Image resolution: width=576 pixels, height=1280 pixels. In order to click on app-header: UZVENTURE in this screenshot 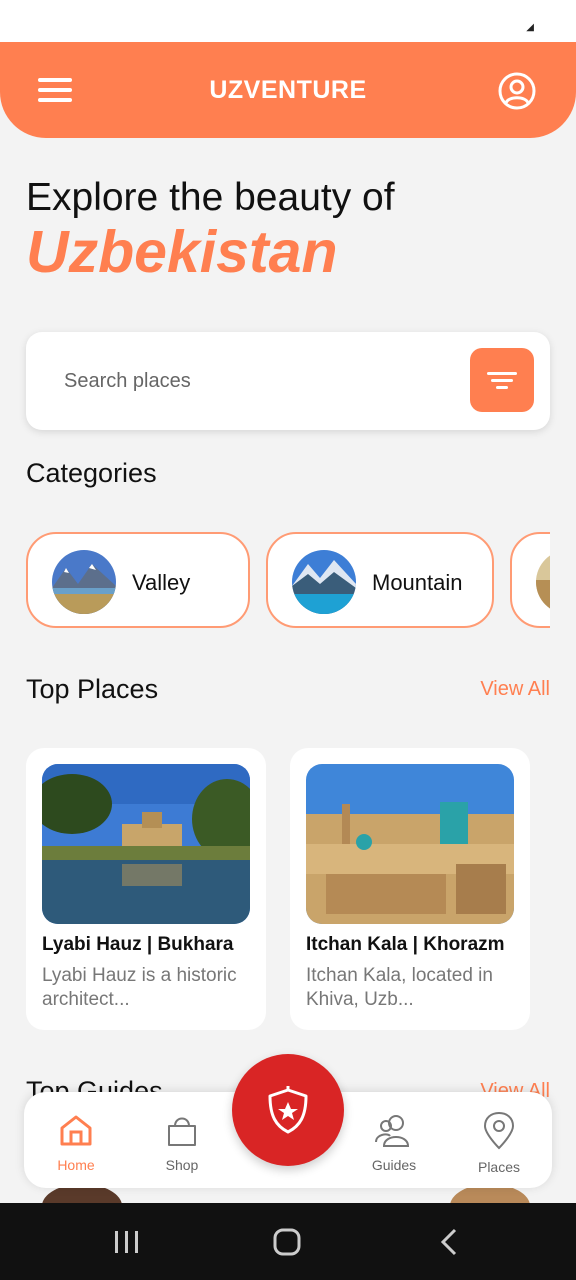, I will do `click(288, 90)`.